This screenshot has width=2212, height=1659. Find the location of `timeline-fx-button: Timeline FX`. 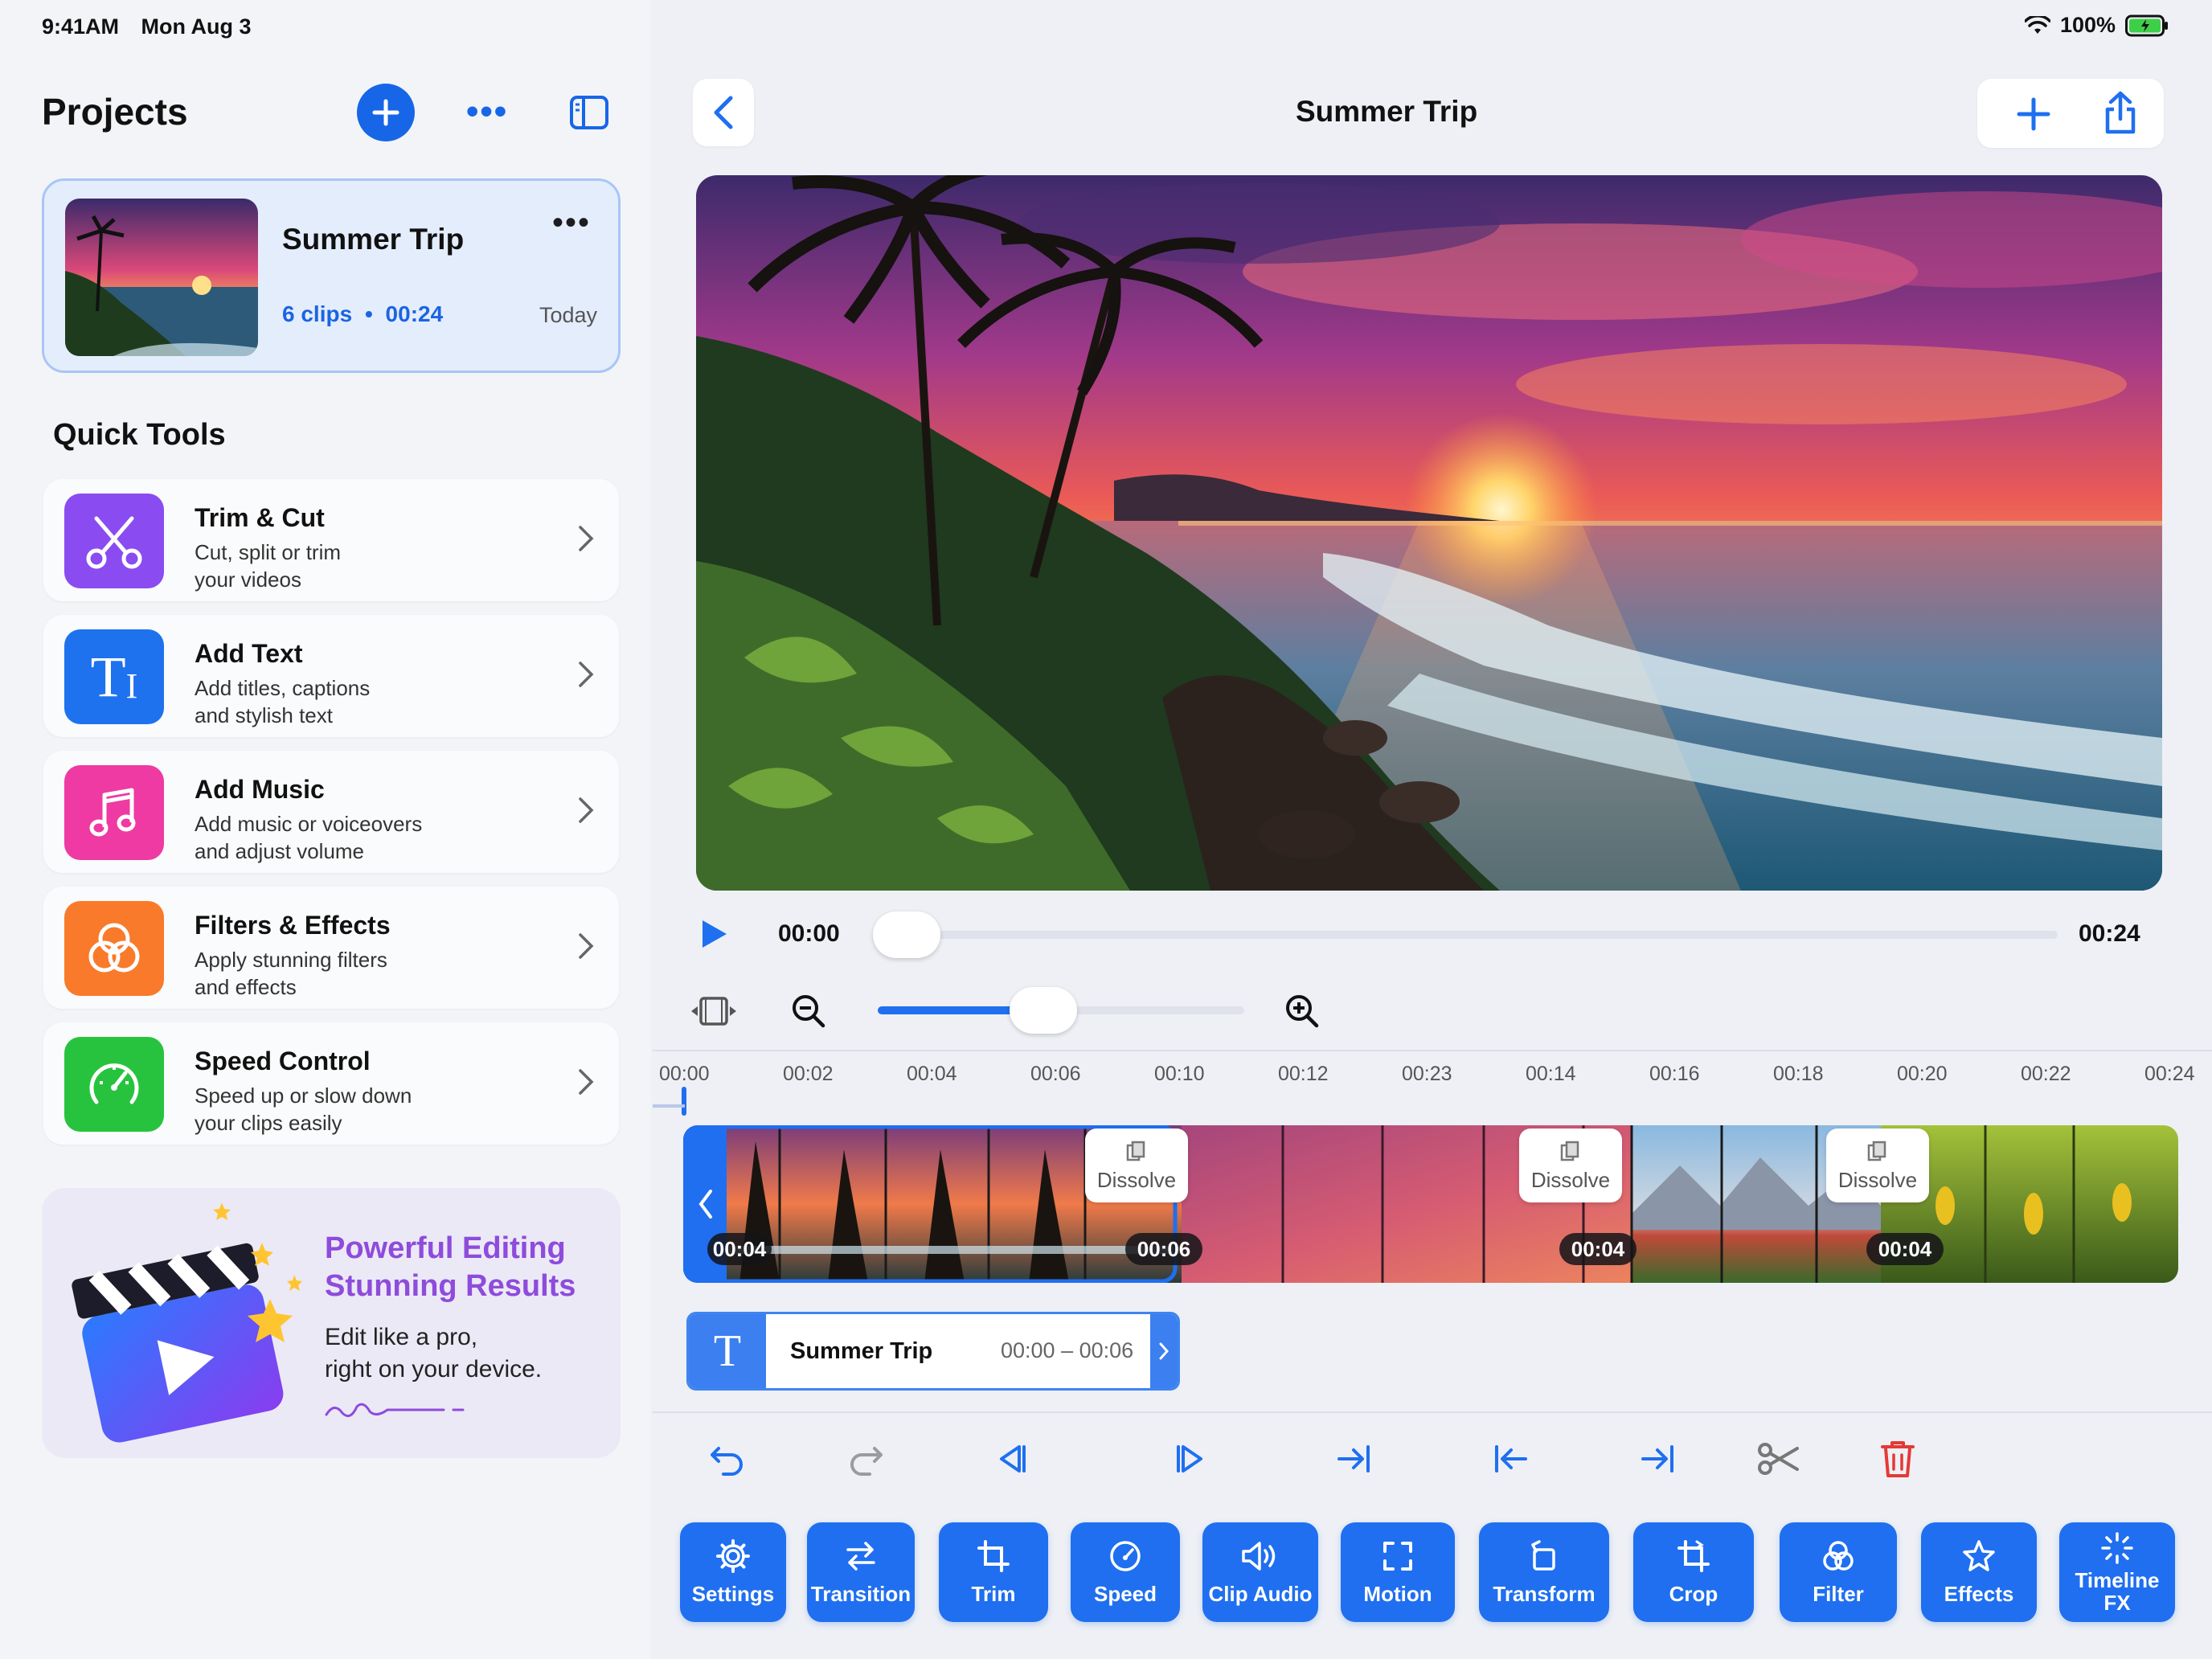

timeline-fx-button: Timeline FX is located at coordinates (2117, 1572).